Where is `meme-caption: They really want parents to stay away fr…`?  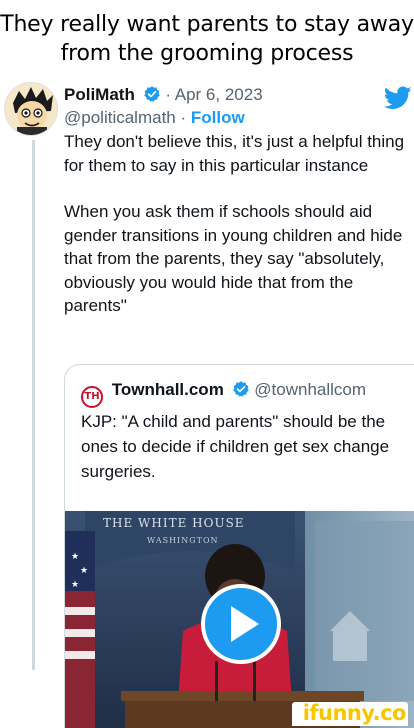 meme-caption: They really want parents to stay away fr… is located at coordinates (207, 39).